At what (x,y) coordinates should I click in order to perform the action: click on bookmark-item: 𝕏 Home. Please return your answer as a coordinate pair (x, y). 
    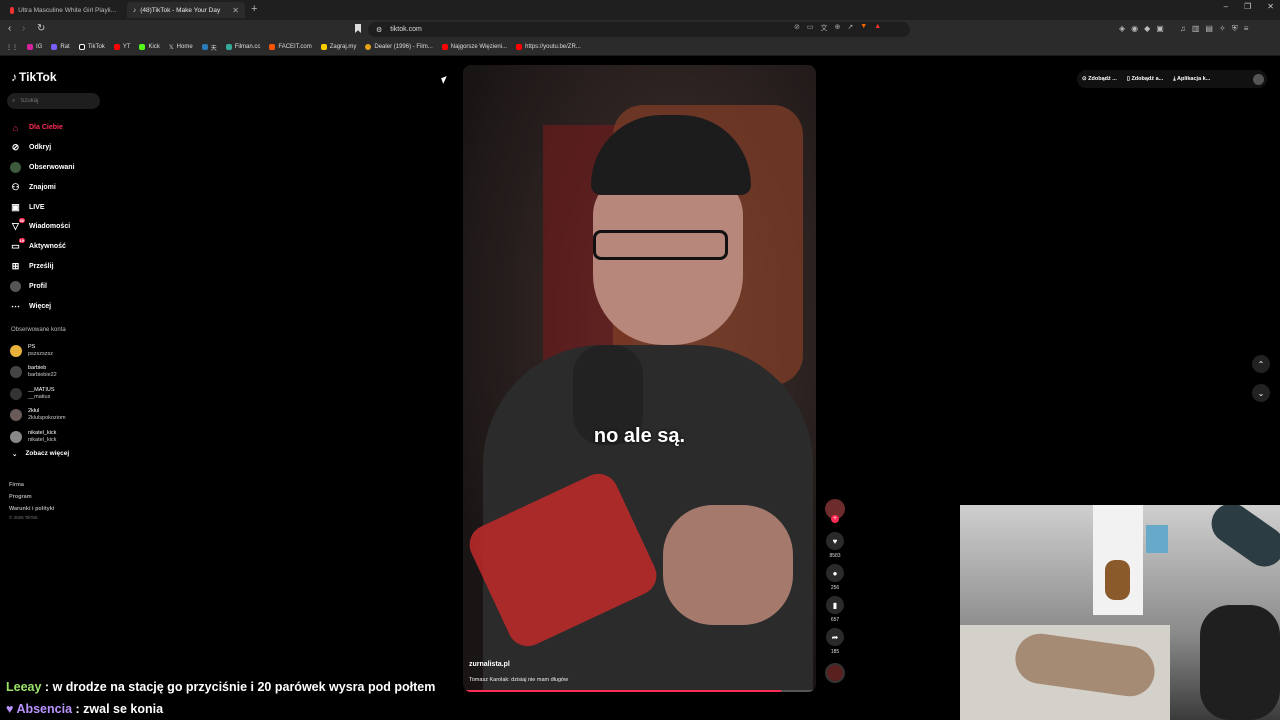
    Looking at the image, I should click on (181, 47).